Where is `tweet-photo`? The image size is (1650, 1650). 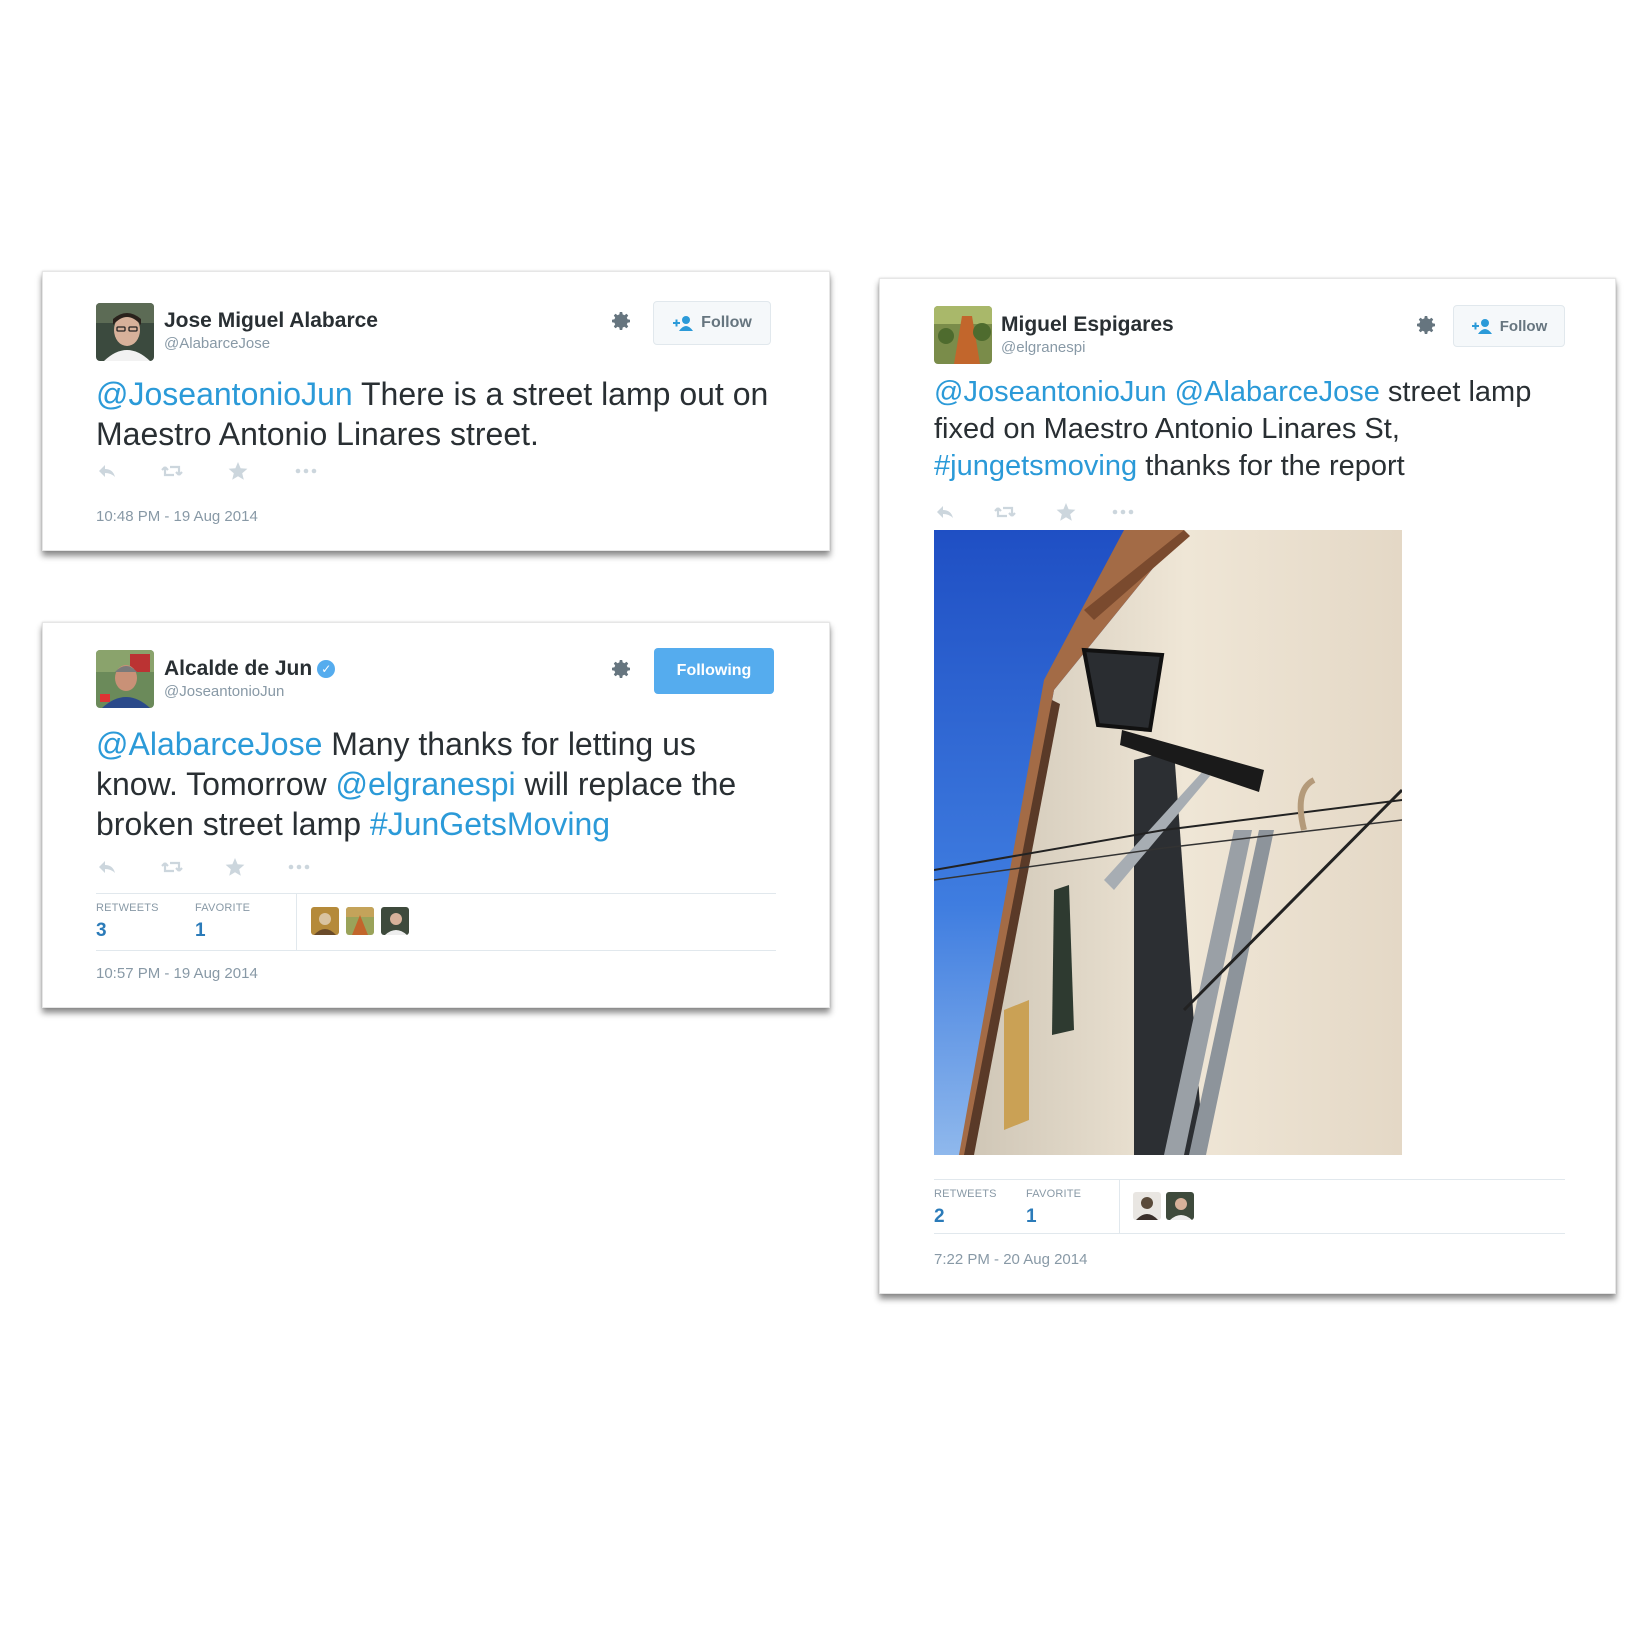
tweet-photo is located at coordinates (1168, 842).